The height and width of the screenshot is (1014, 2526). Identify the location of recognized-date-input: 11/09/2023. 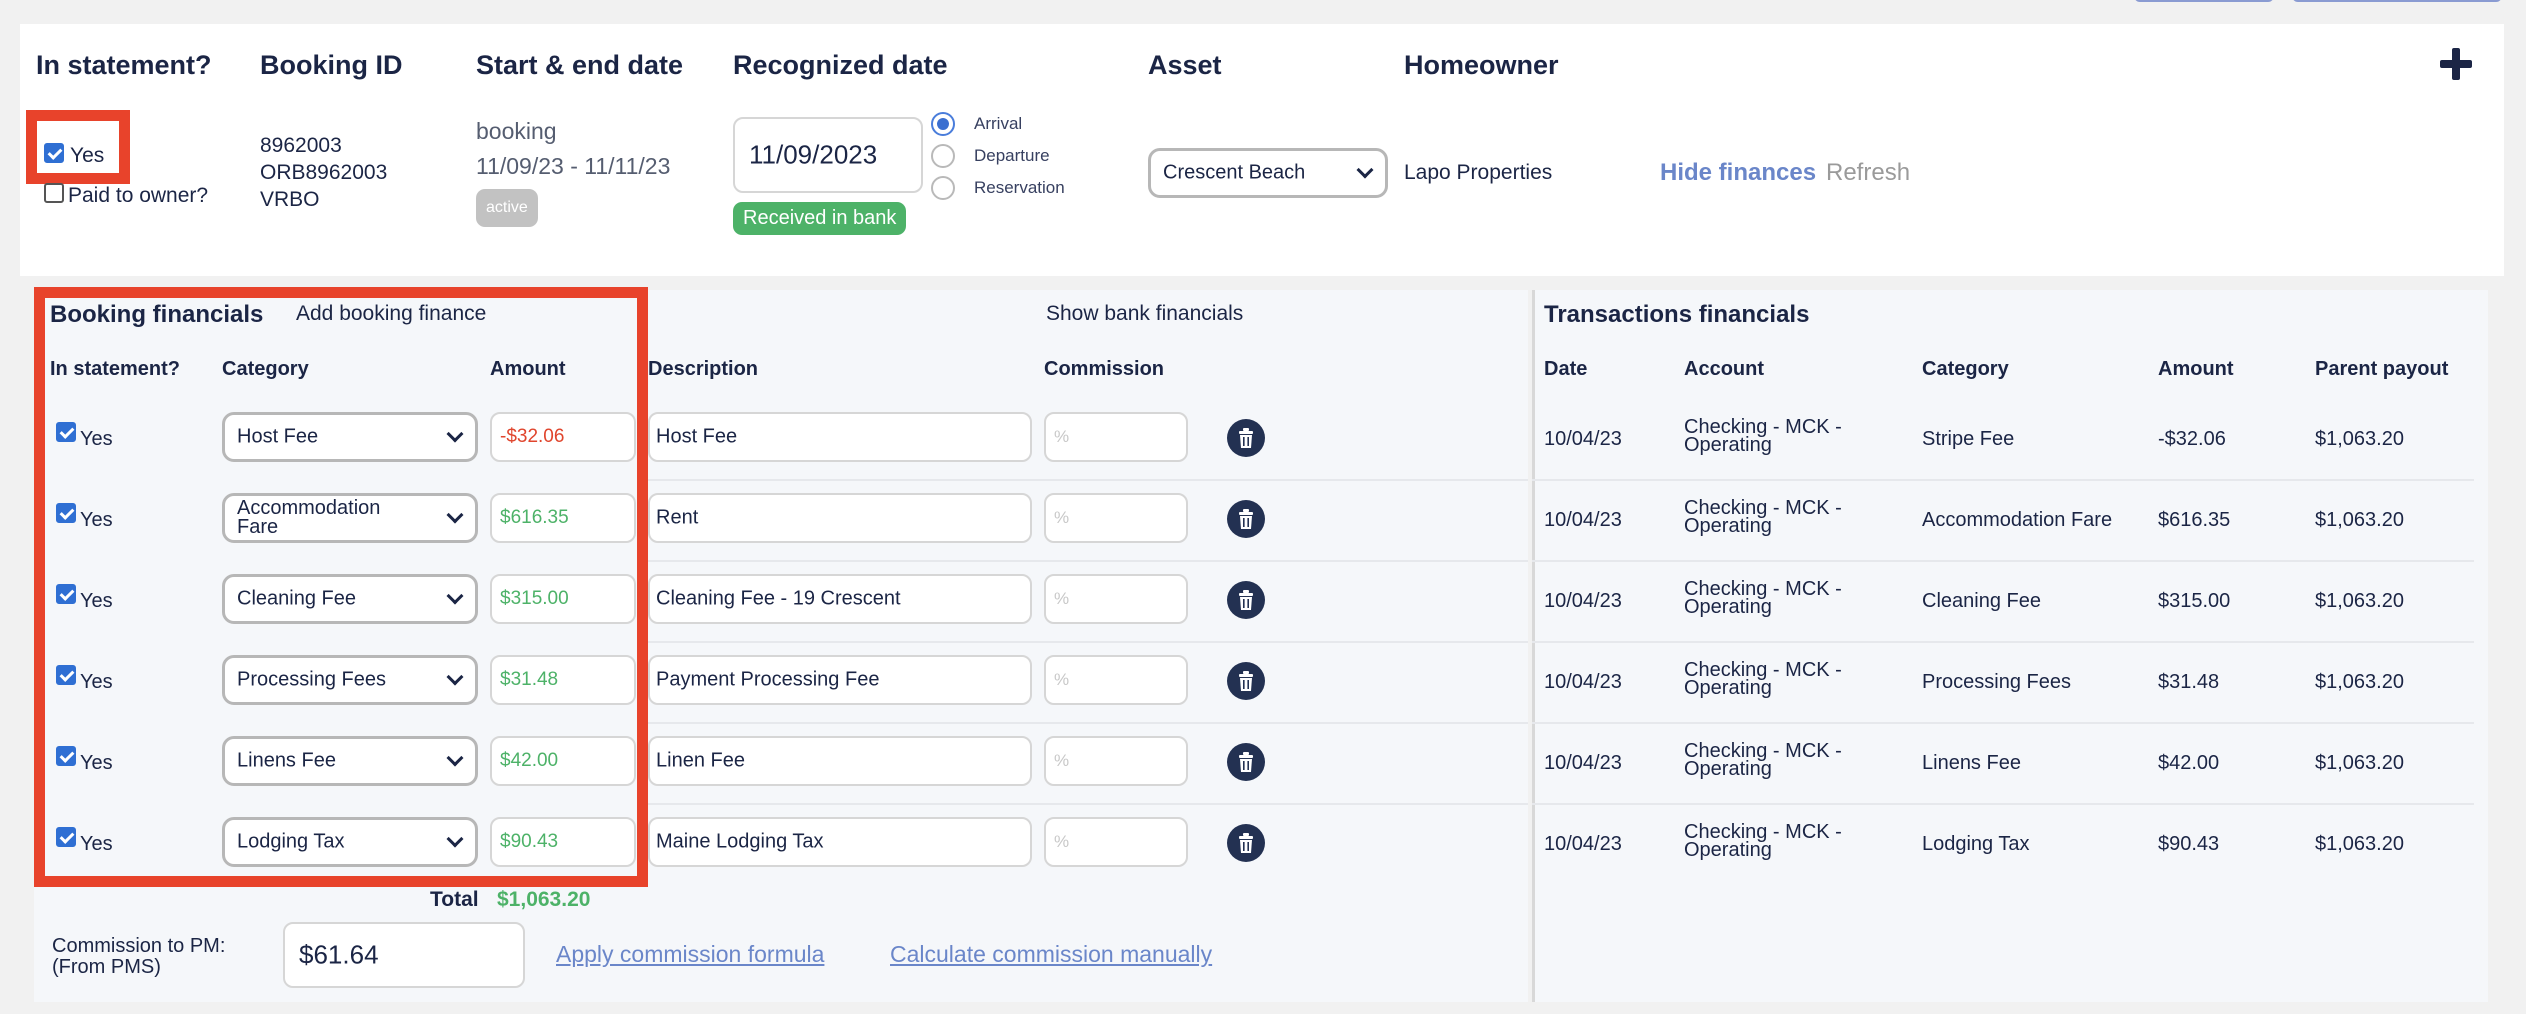
(828, 155).